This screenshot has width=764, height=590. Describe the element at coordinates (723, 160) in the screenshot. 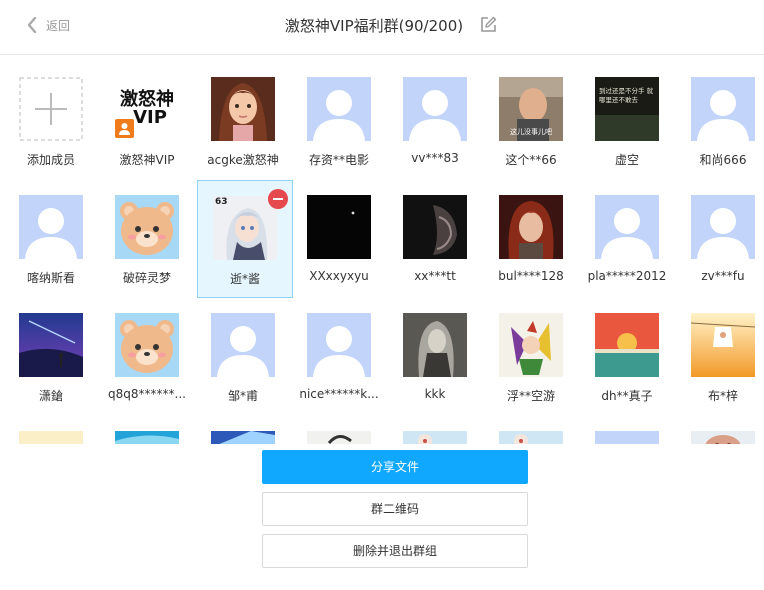

I see `member-name: 和尚666` at that location.